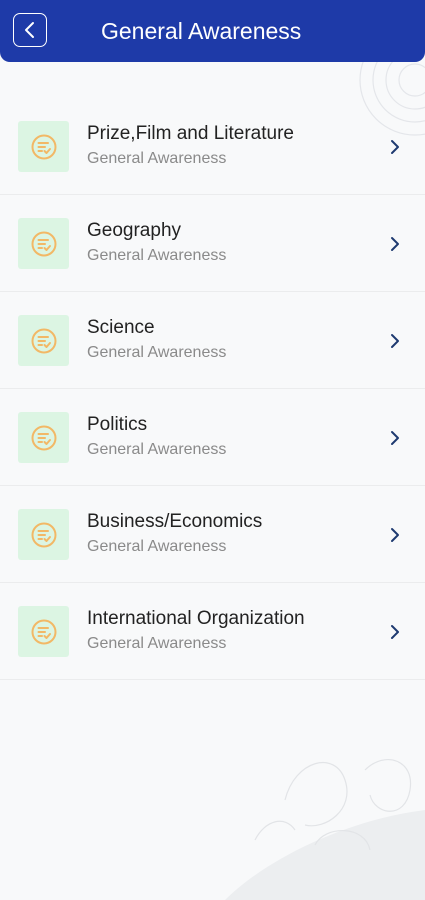  What do you see at coordinates (212, 243) in the screenshot?
I see `category-item-geography: Geography General Awareness` at bounding box center [212, 243].